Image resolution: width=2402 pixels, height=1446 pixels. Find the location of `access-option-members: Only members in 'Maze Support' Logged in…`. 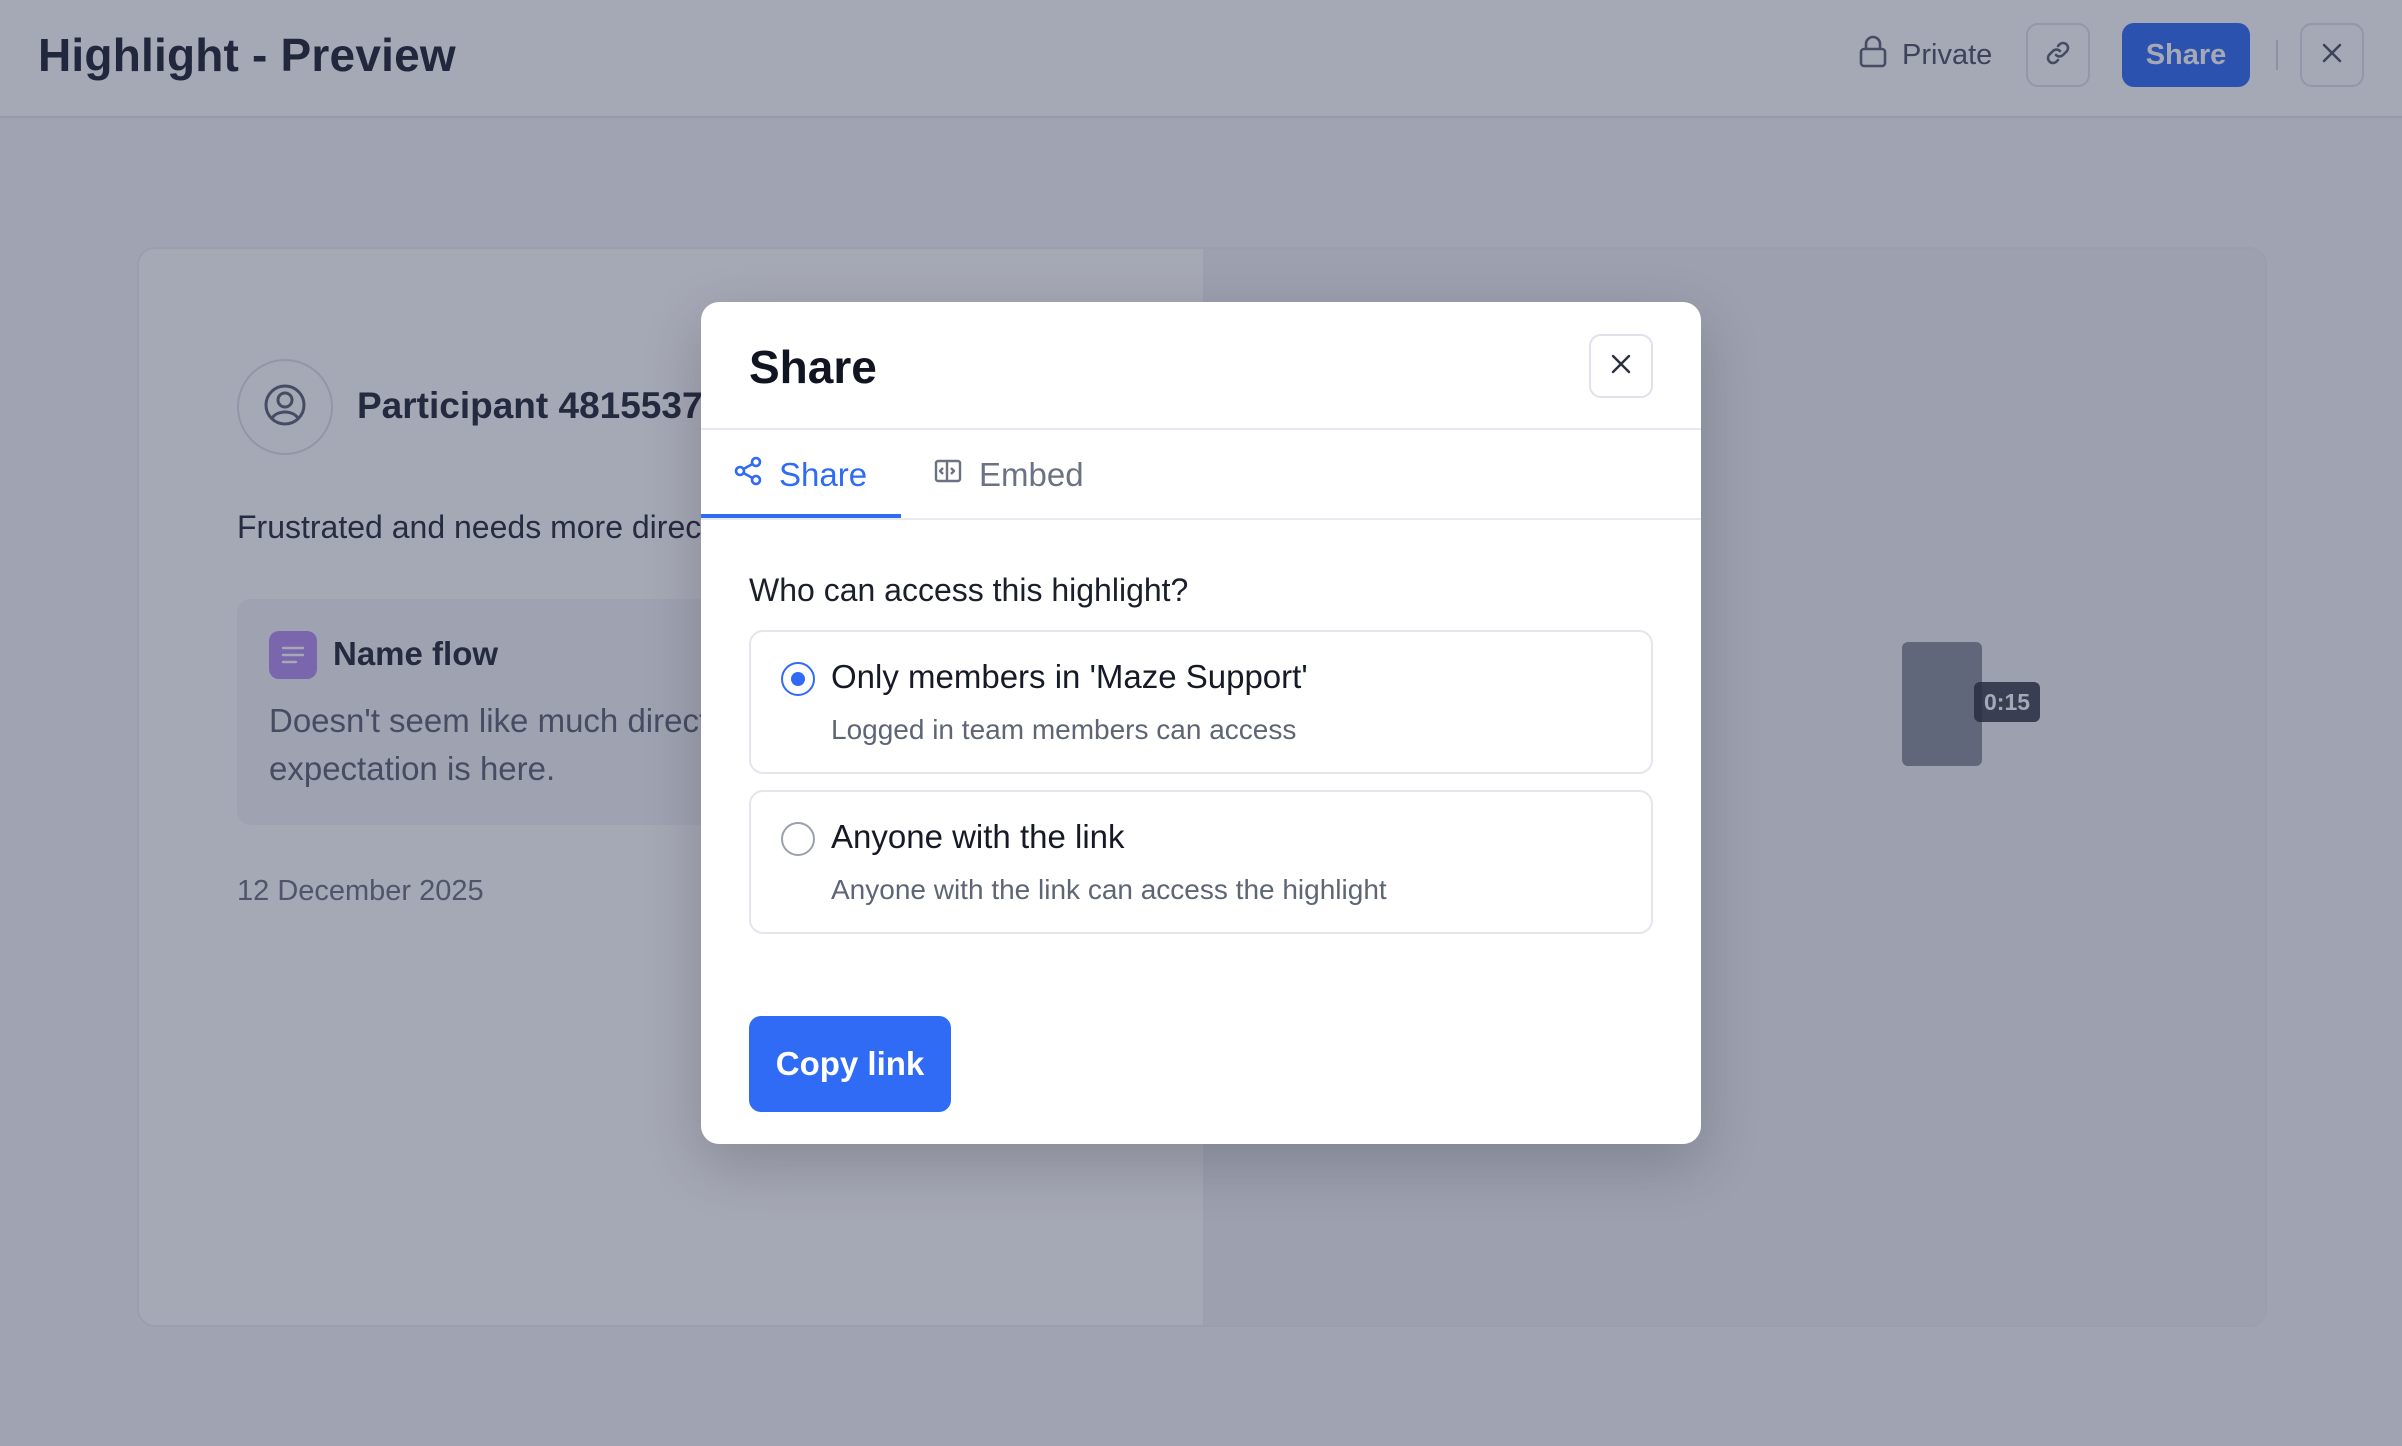

access-option-members: Only members in 'Maze Support' Logged in… is located at coordinates (1201, 702).